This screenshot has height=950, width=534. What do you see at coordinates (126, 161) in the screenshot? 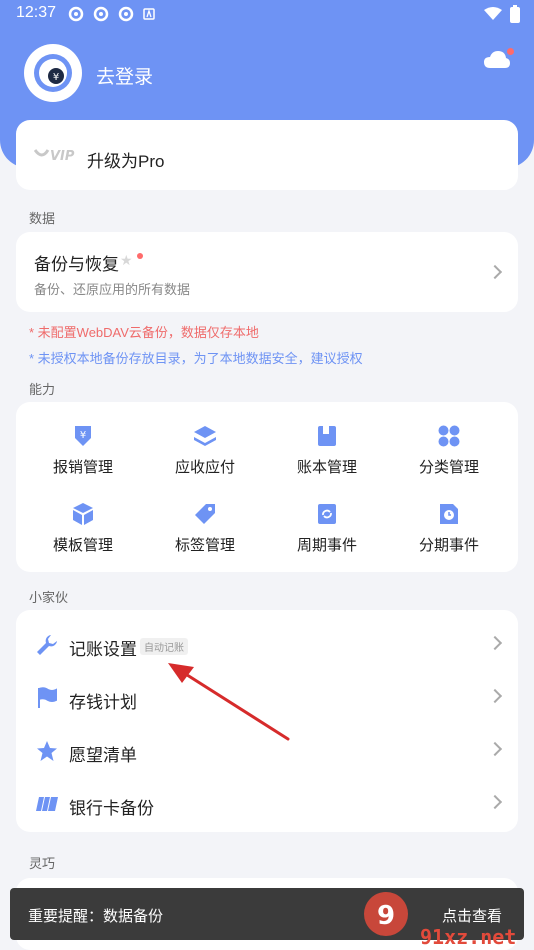
I see `upgrade-pro-label: 升级为Pro` at bounding box center [126, 161].